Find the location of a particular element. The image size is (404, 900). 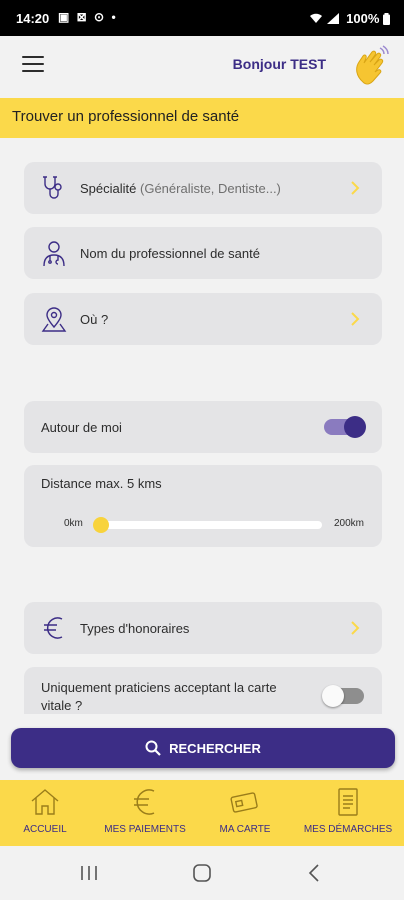

search-area: RECHERCHER is located at coordinates (202, 747).